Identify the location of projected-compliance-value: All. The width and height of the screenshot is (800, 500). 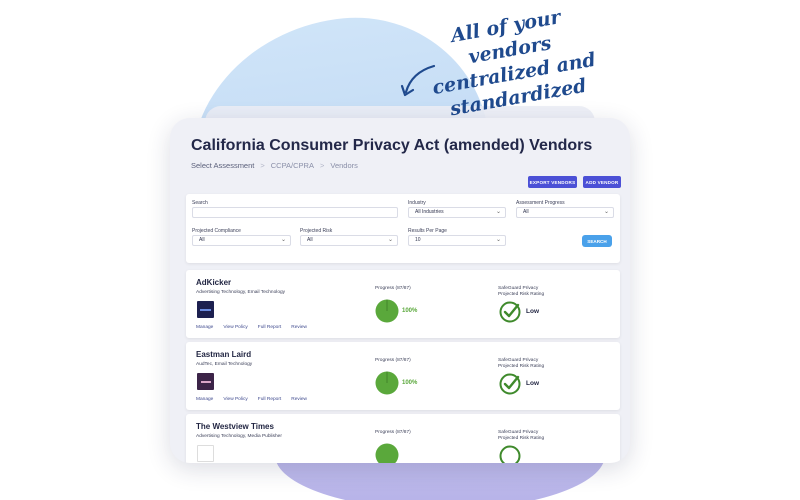
(202, 240).